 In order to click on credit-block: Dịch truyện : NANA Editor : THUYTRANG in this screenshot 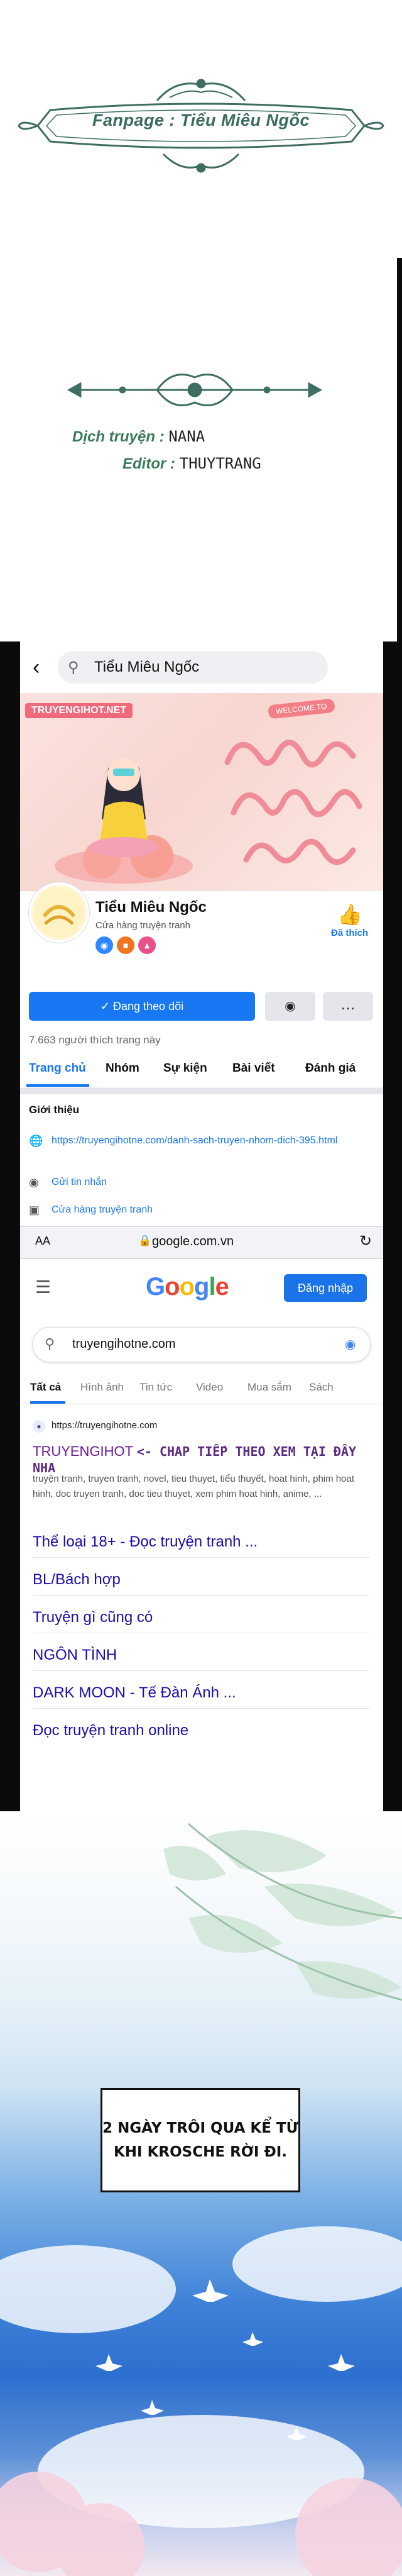, I will do `click(198, 455)`.